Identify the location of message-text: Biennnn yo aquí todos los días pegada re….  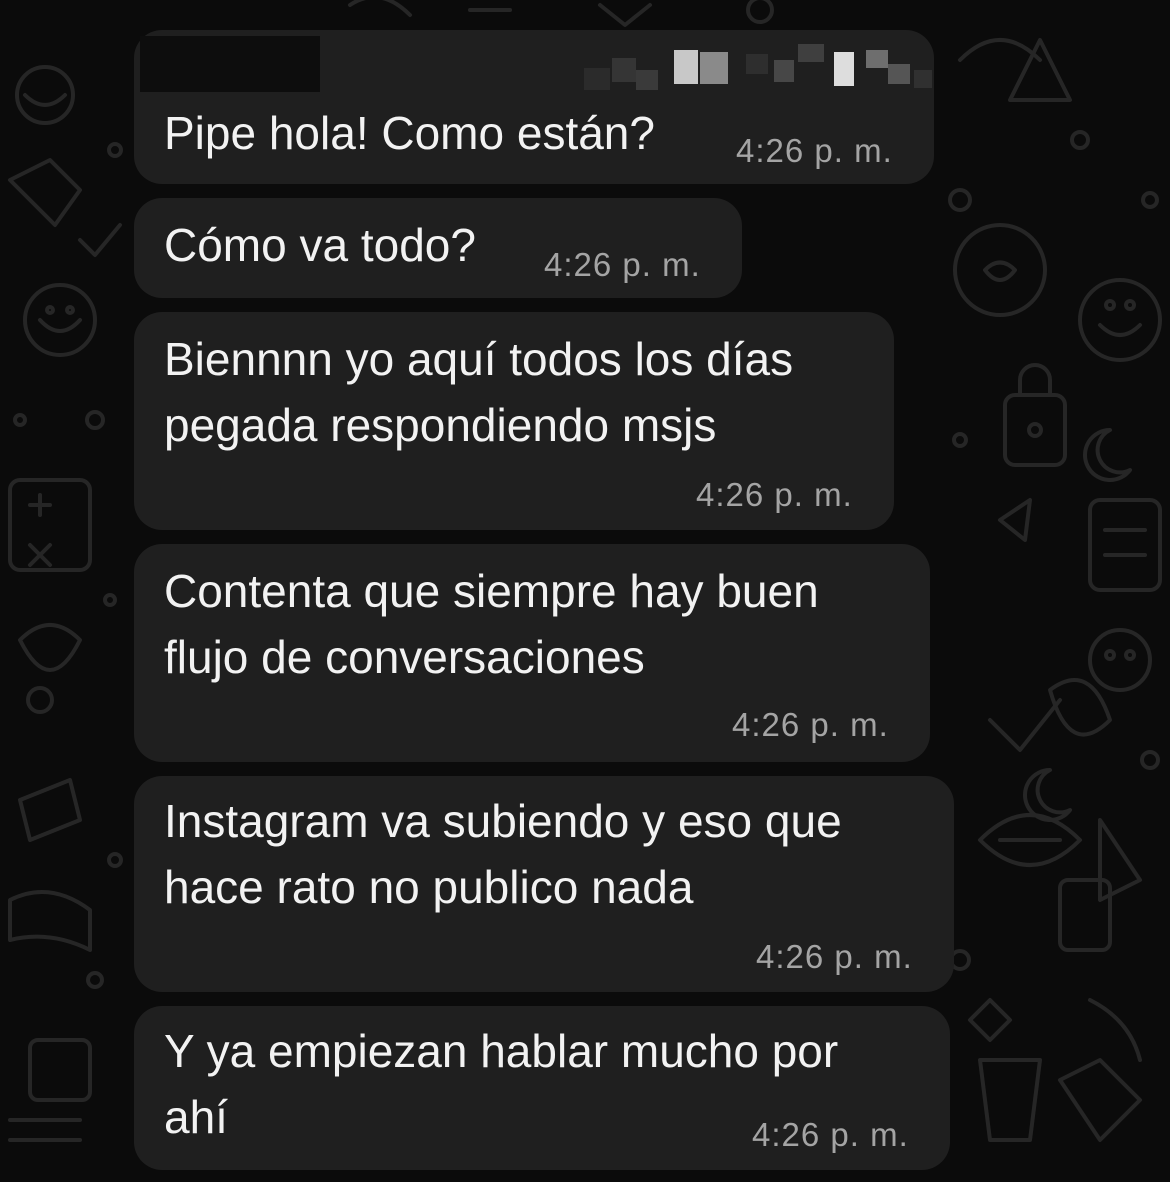
(479, 392).